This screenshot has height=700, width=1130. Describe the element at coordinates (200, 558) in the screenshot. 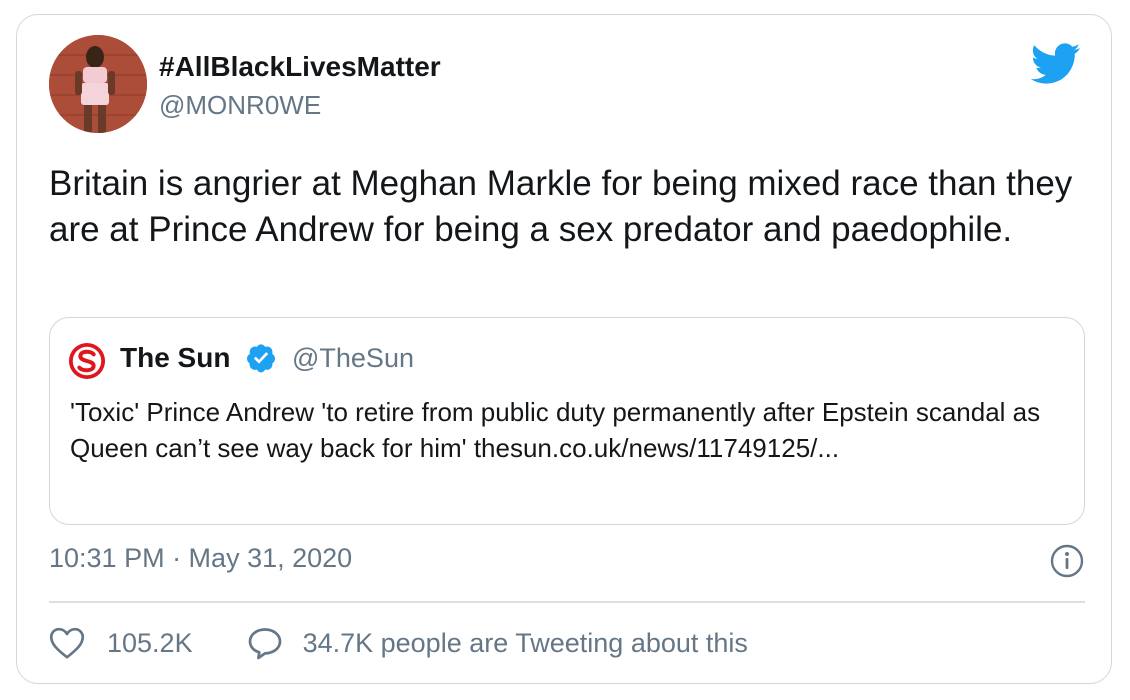

I see `tweet-timestamp: 10:31 PM · May 31, 2020` at that location.